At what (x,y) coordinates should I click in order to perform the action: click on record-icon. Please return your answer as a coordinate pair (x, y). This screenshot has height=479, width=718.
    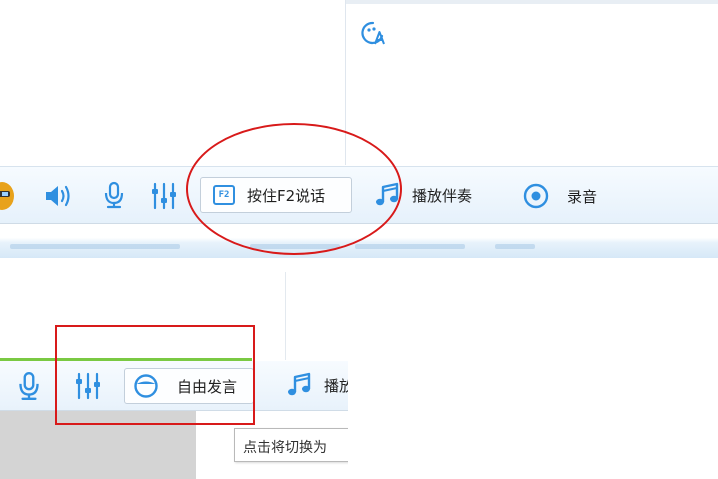
    Looking at the image, I should click on (536, 196).